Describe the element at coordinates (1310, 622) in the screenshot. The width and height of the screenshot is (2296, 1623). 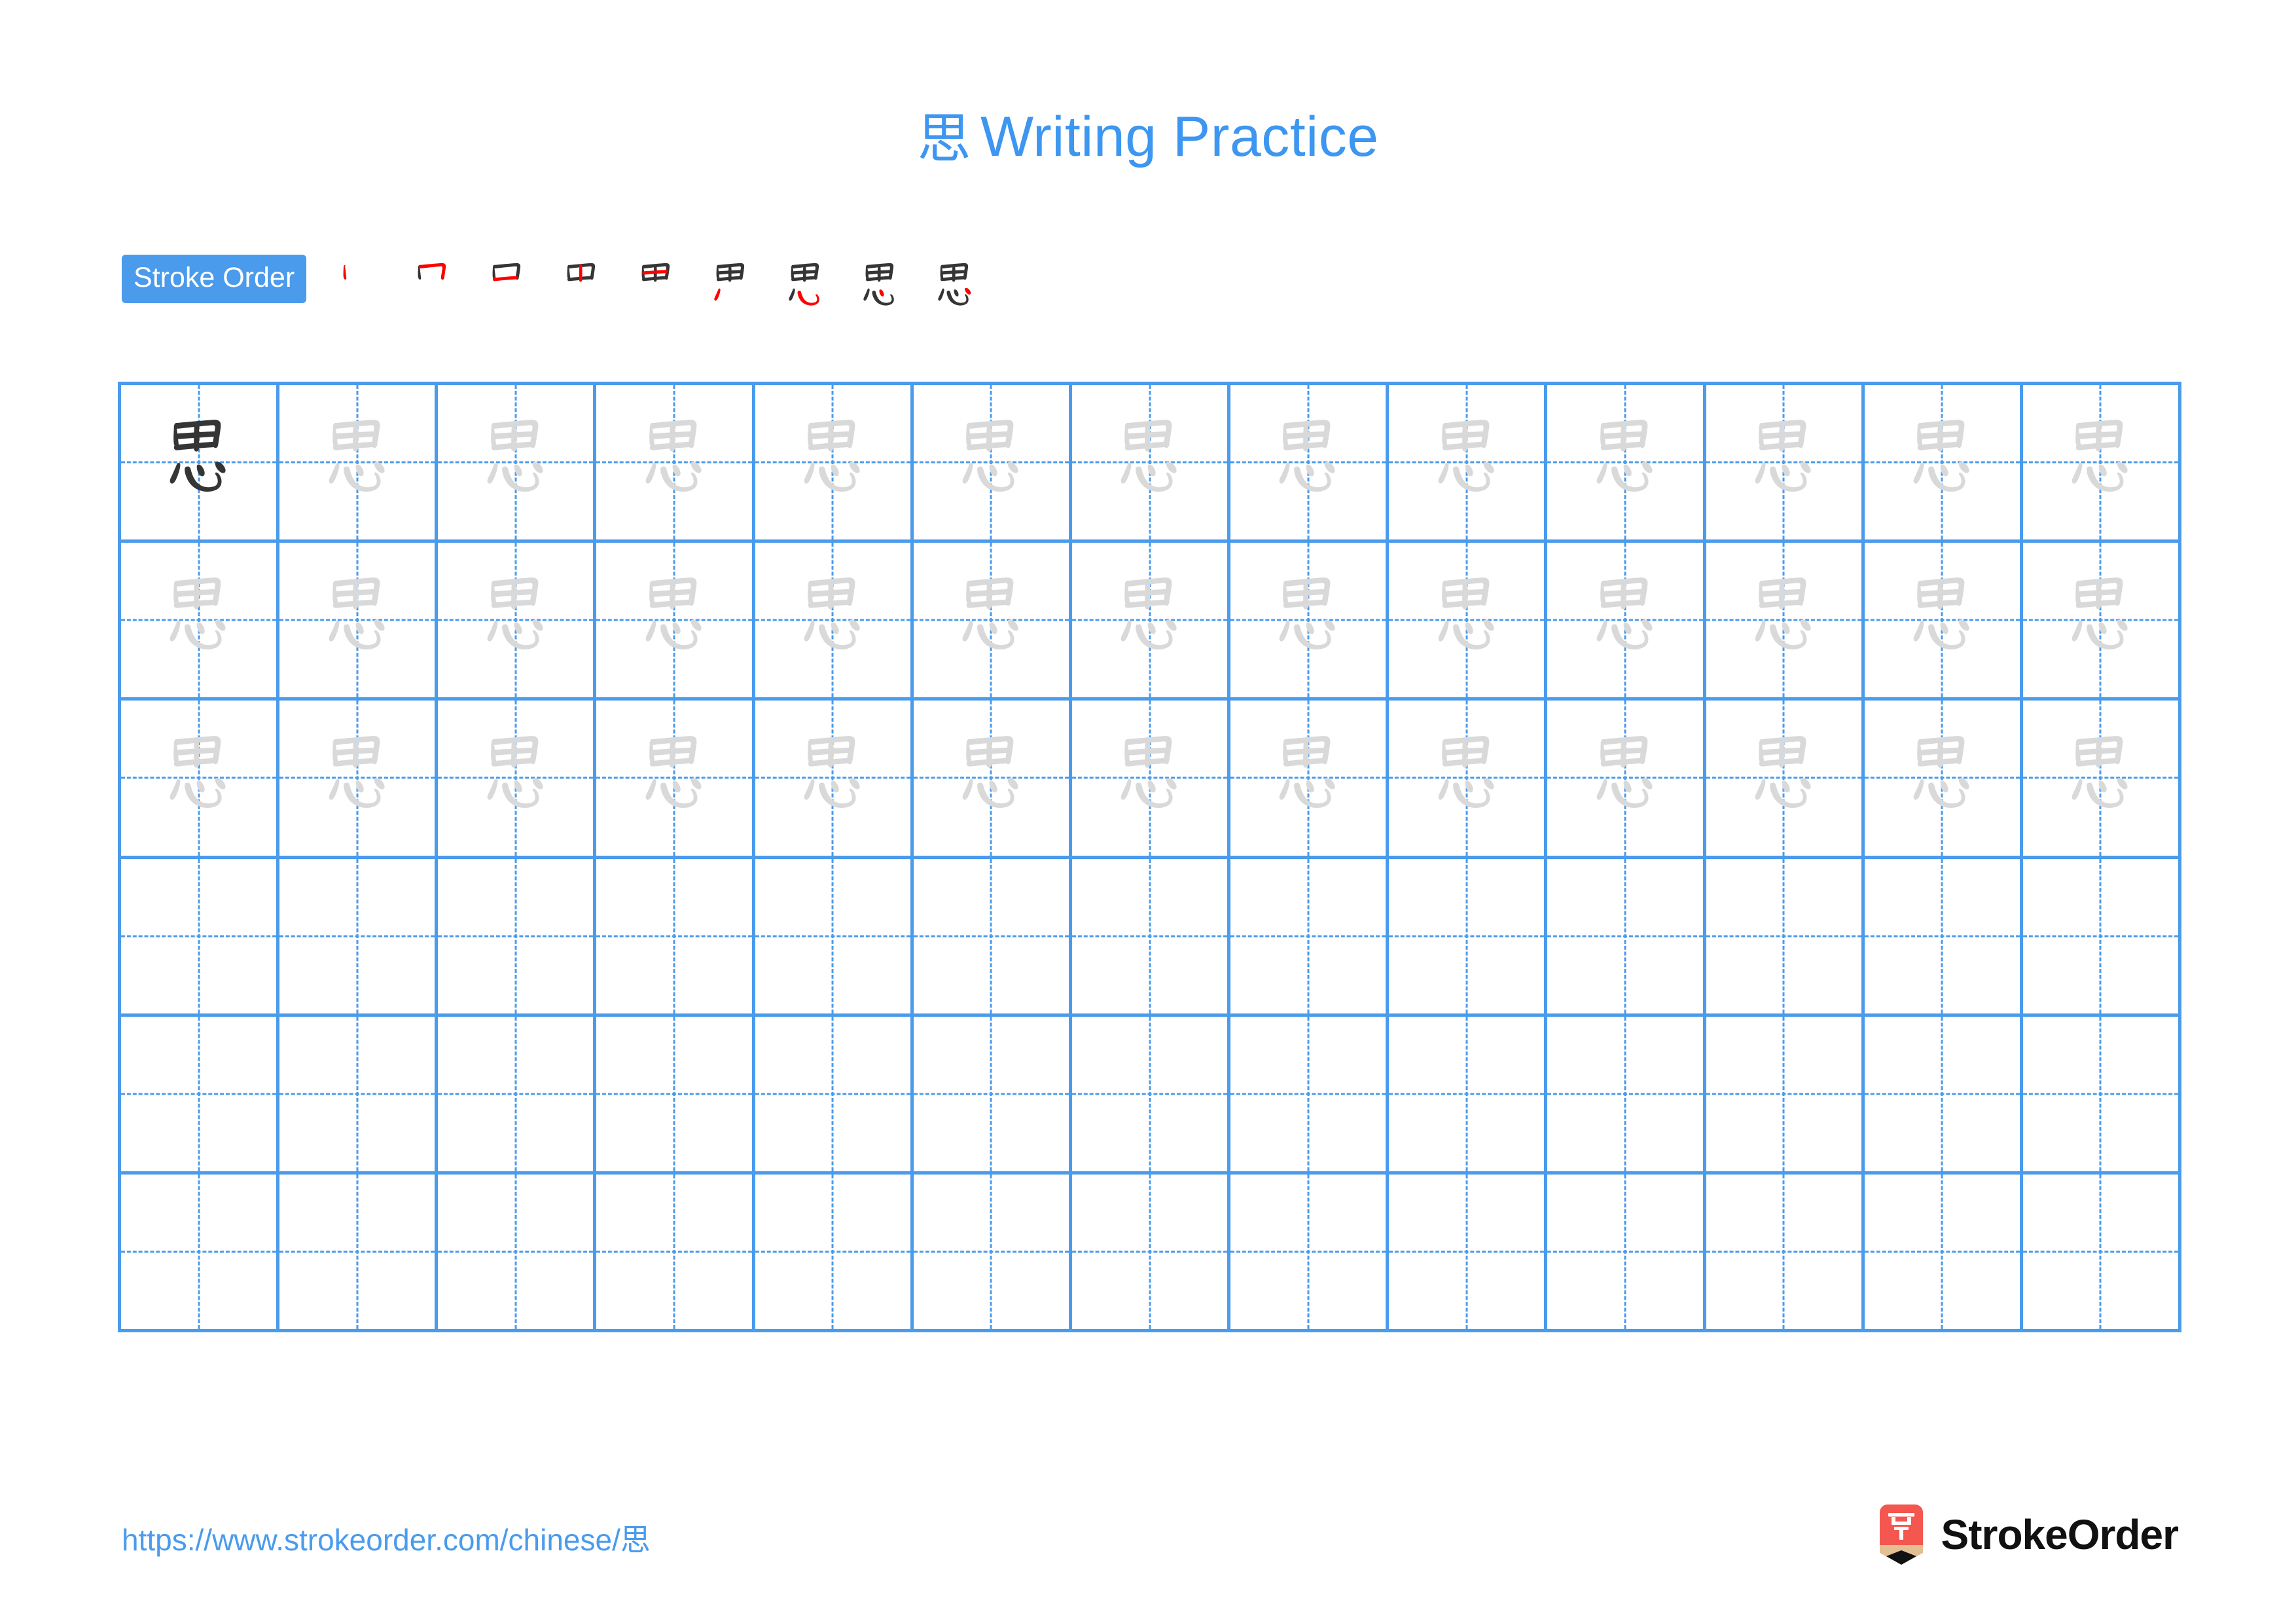
I see `practice-cell-r2-c8` at that location.